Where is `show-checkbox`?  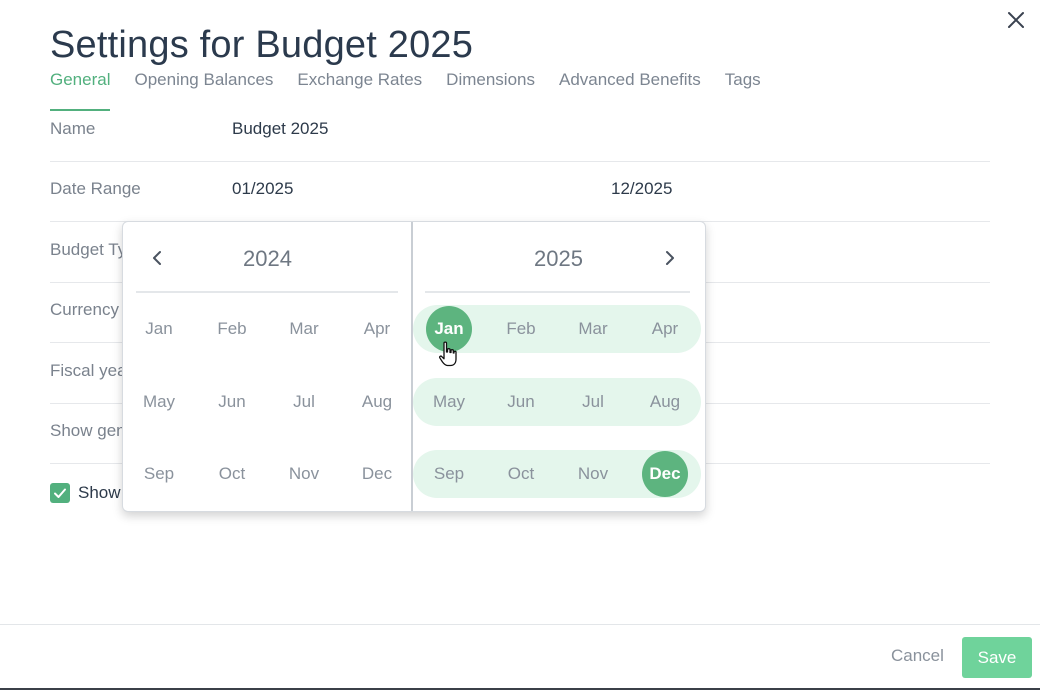
show-checkbox is located at coordinates (60, 493).